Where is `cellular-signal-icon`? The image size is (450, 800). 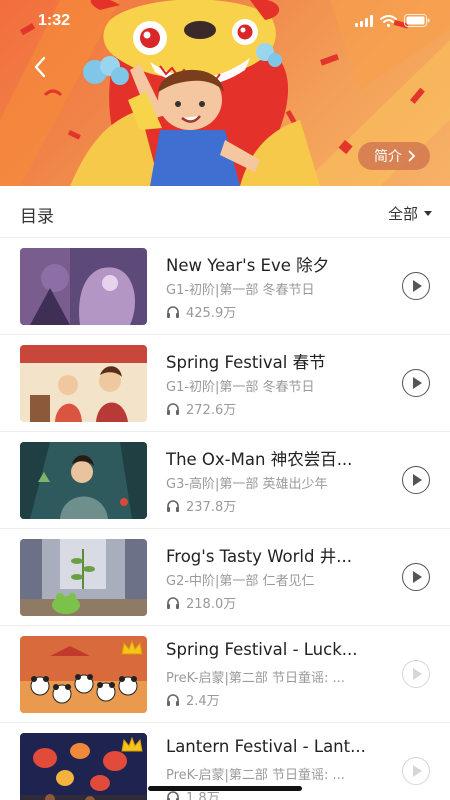
cellular-signal-icon is located at coordinates (364, 21).